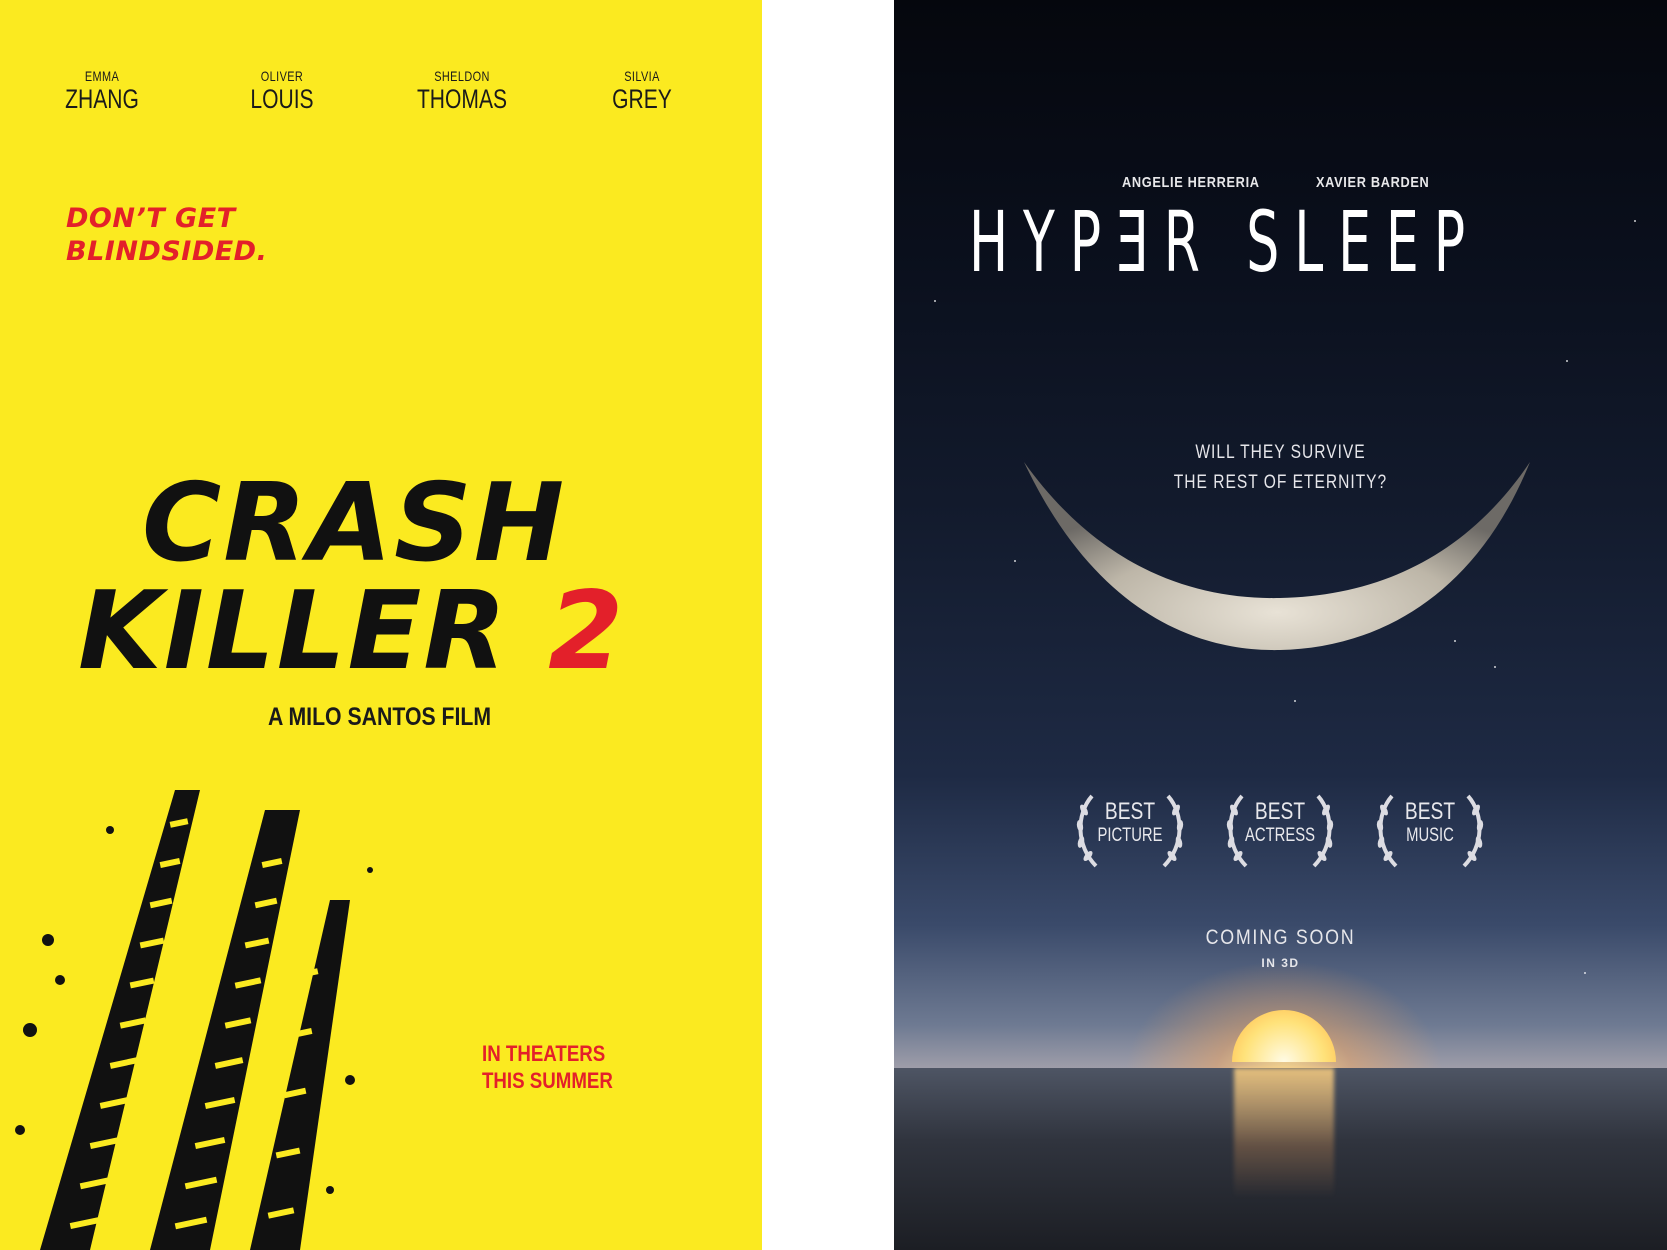  What do you see at coordinates (1130, 835) in the screenshot?
I see `award-category: PICTURE` at bounding box center [1130, 835].